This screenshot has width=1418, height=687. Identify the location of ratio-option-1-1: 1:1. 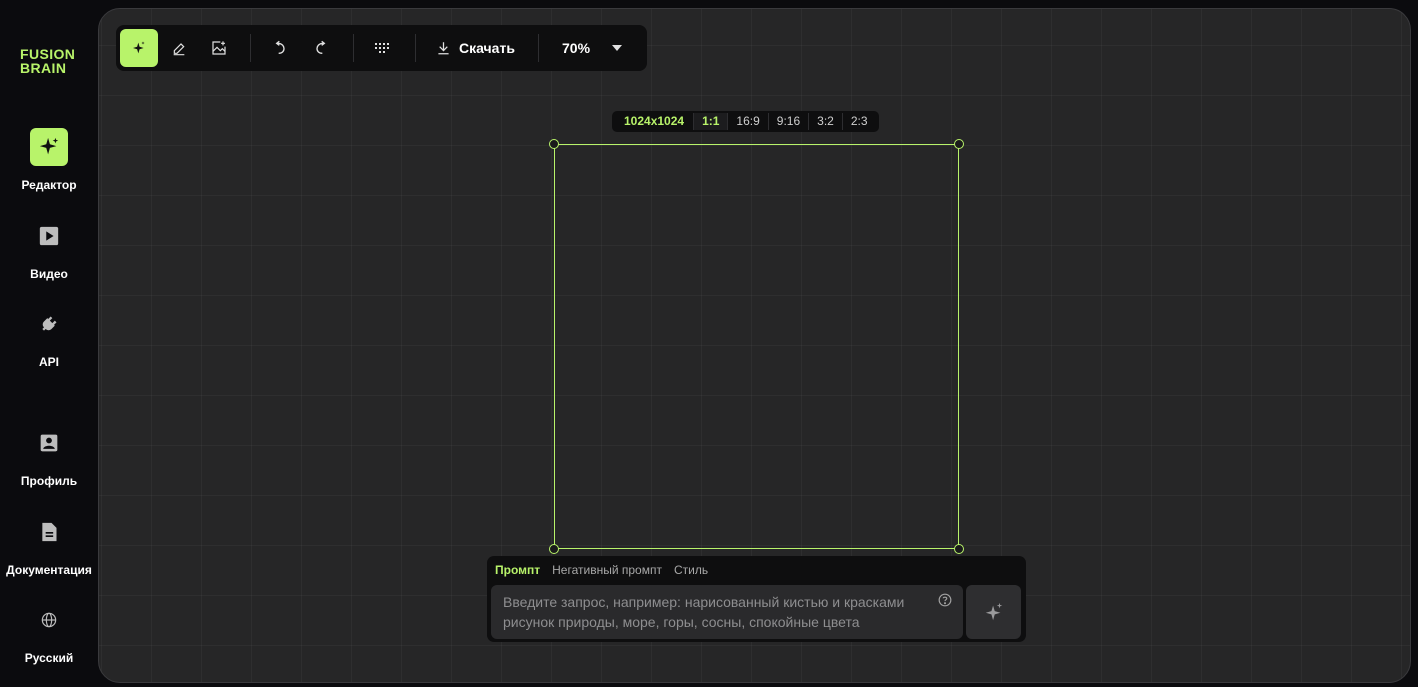
(711, 121).